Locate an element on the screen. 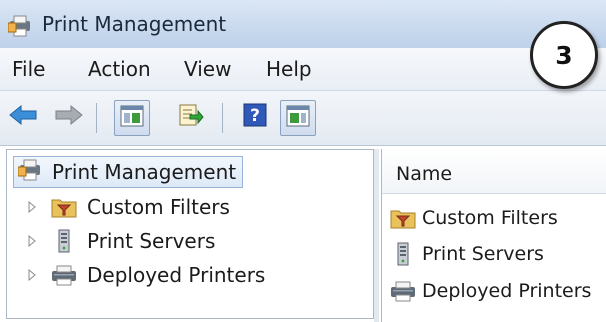 Image resolution: width=606 pixels, height=322 pixels. menu-file: File is located at coordinates (28, 69).